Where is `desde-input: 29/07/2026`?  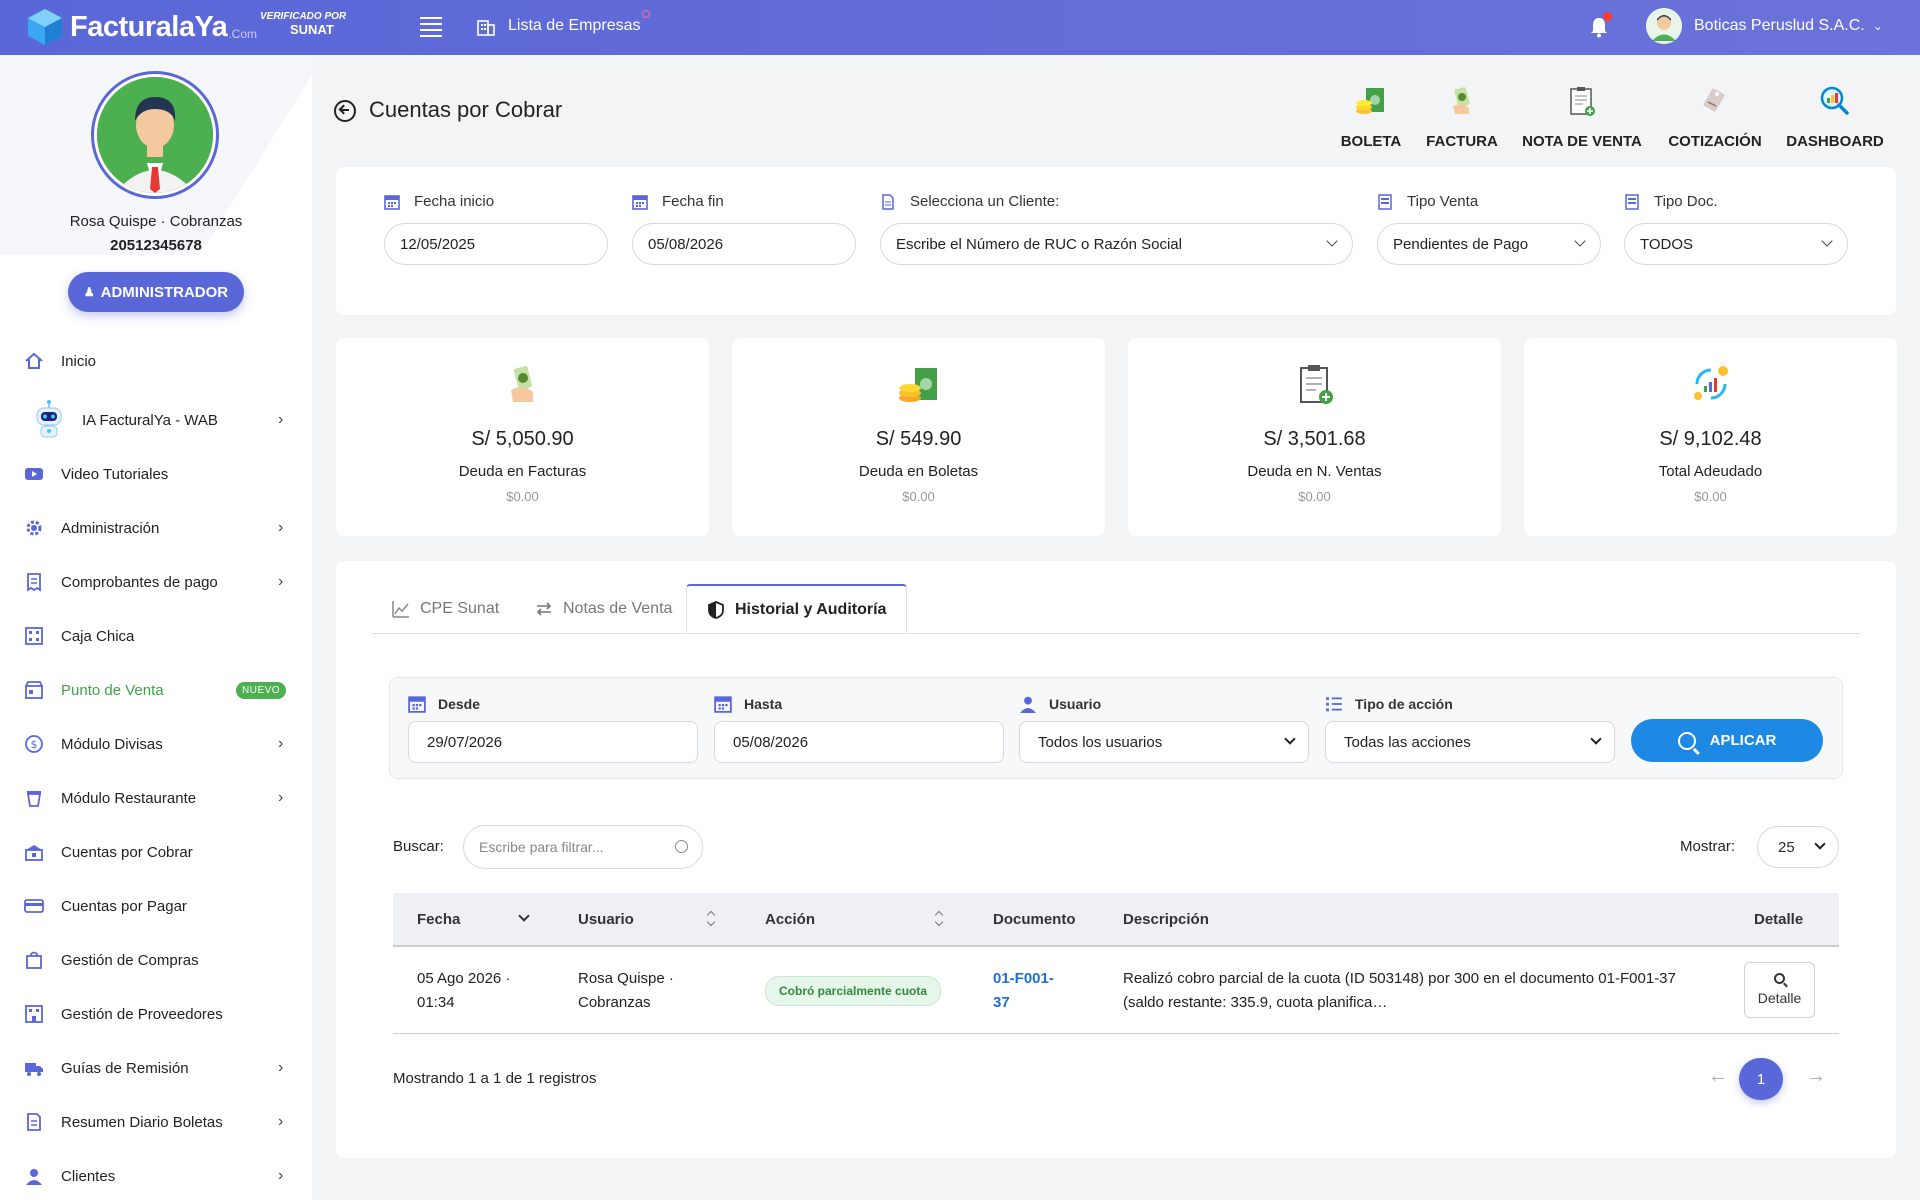 desde-input: 29/07/2026 is located at coordinates (553, 742).